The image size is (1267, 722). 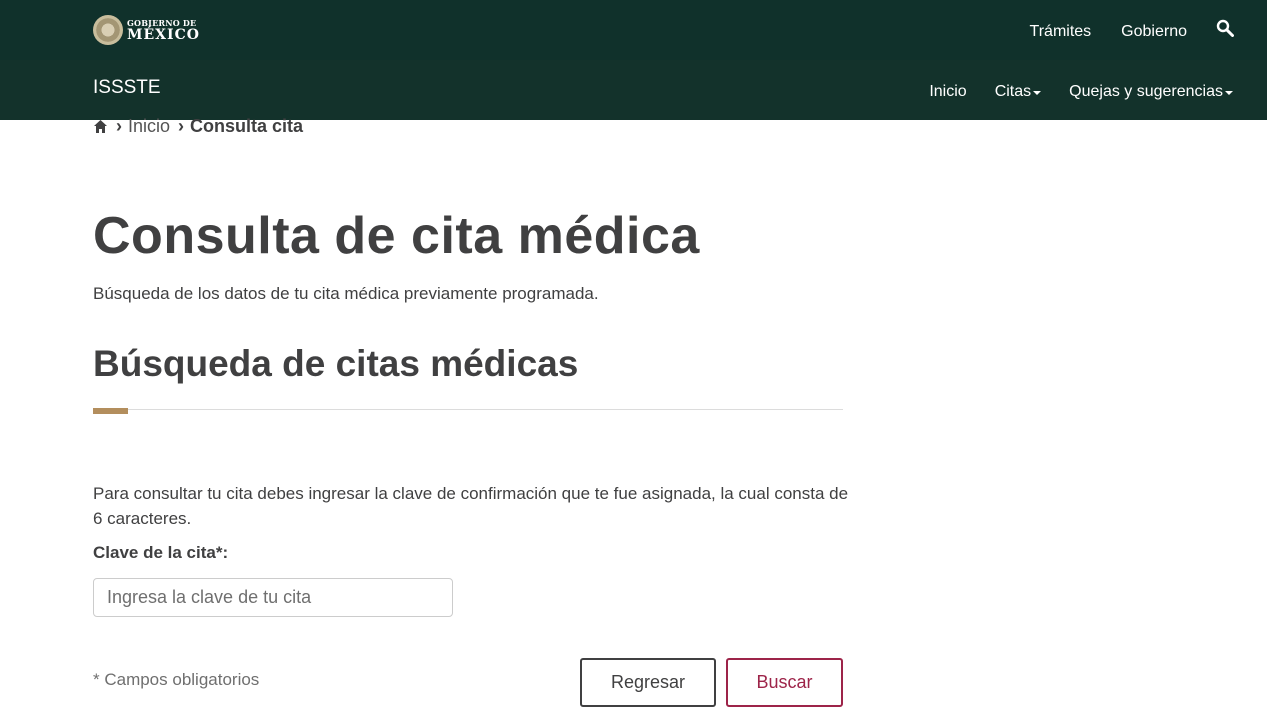 What do you see at coordinates (648, 682) in the screenshot?
I see `back-button: Regresar` at bounding box center [648, 682].